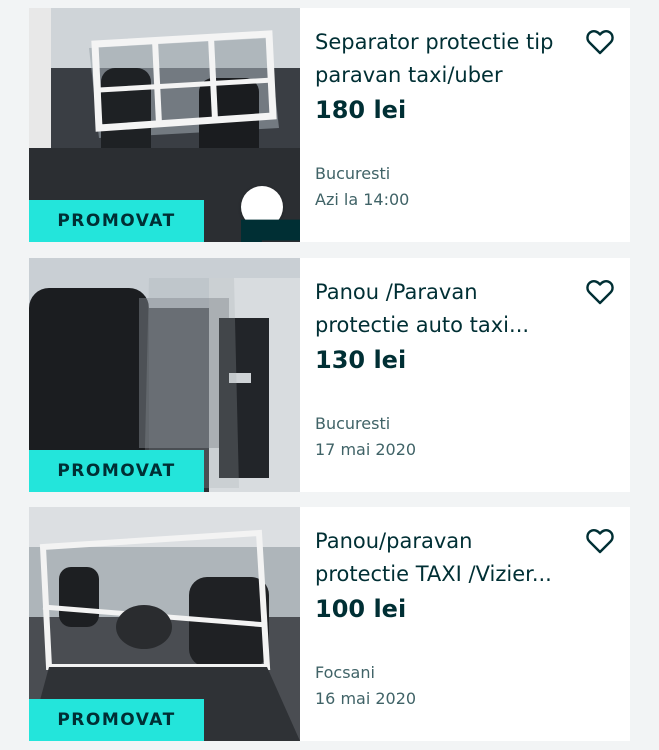 This screenshot has height=750, width=659. I want to click on listing-location: Focsani, so click(345, 672).